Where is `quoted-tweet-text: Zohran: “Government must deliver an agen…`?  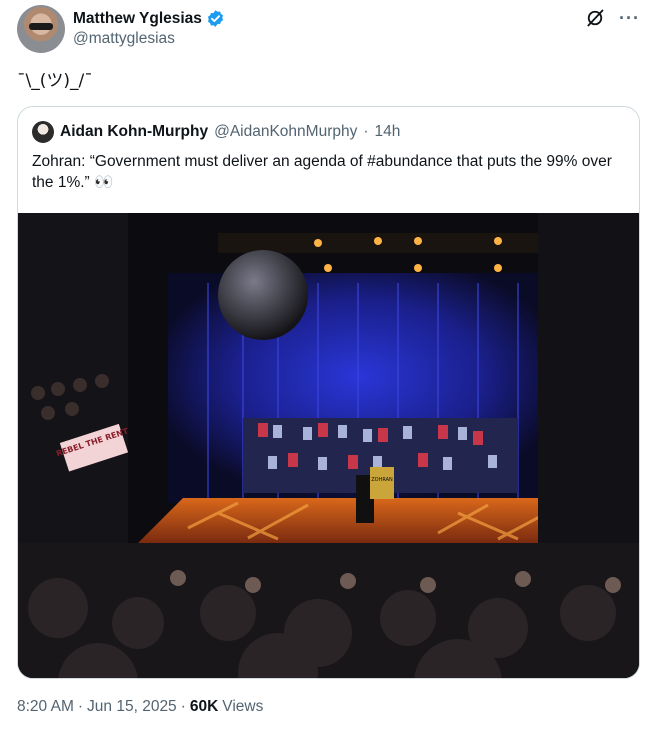
quoted-tweet-text: Zohran: “Government must deliver an agen… is located at coordinates (322, 172).